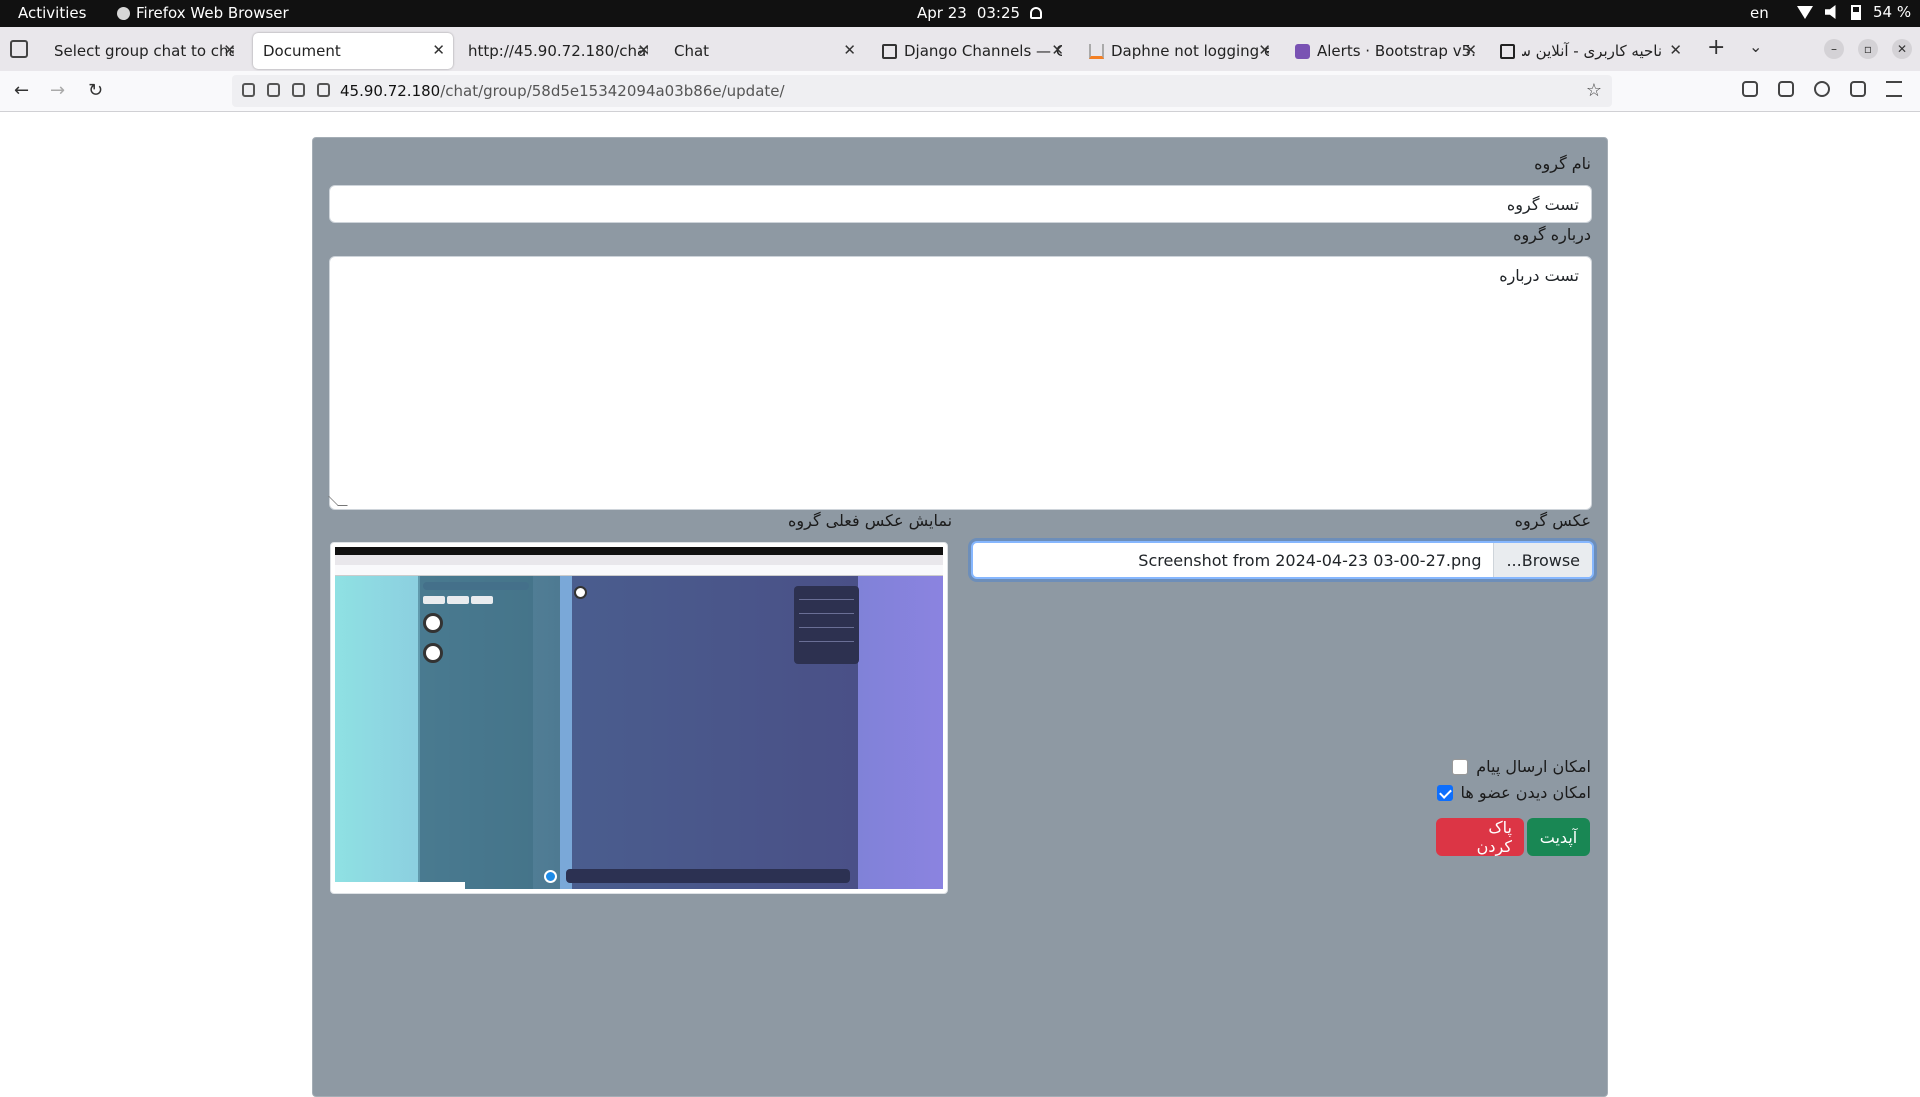  Describe the element at coordinates (123, 13) in the screenshot. I see `firefox-icon` at that location.